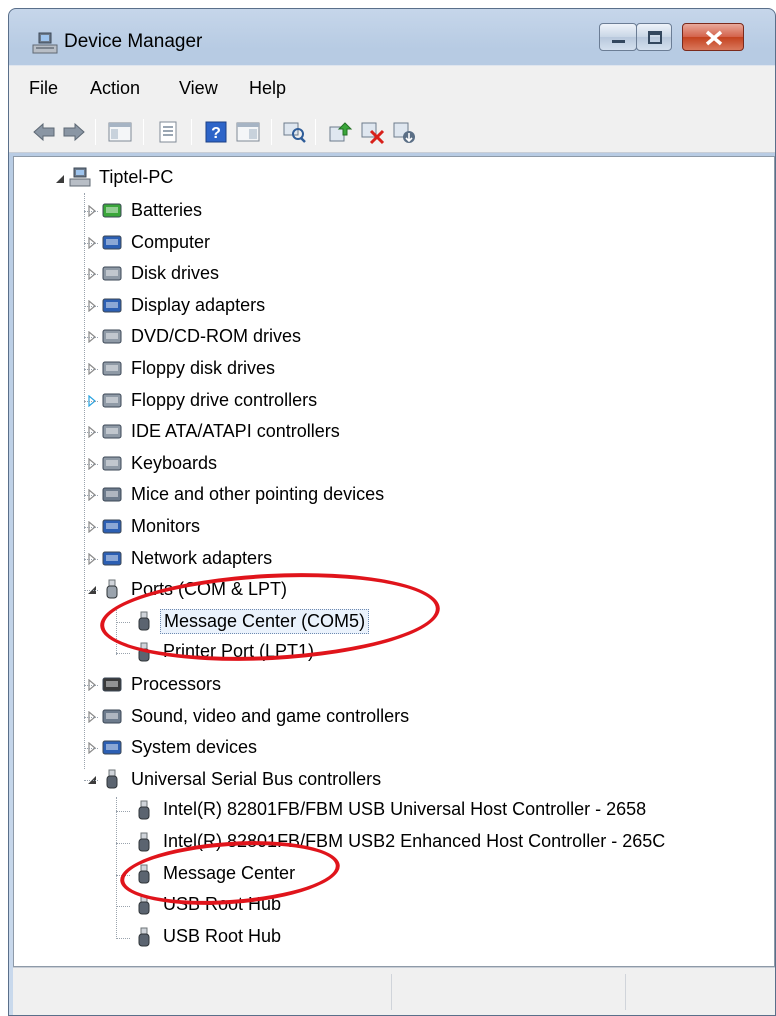 The height and width of the screenshot is (1016, 776). Describe the element at coordinates (112, 305) in the screenshot. I see `display-adapter-icon` at that location.